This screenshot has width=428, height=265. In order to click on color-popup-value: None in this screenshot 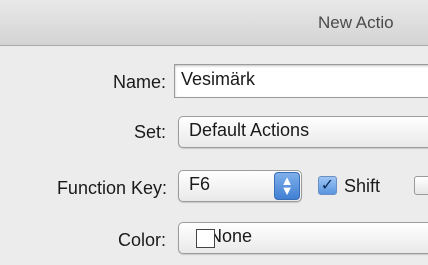, I will do `click(231, 236)`.